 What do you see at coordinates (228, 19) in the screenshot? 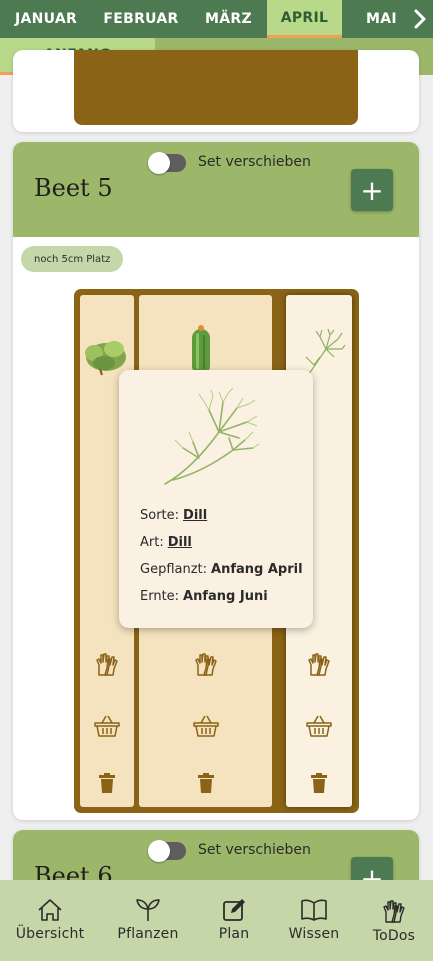
I see `tab-maerz: MÄRZ` at bounding box center [228, 19].